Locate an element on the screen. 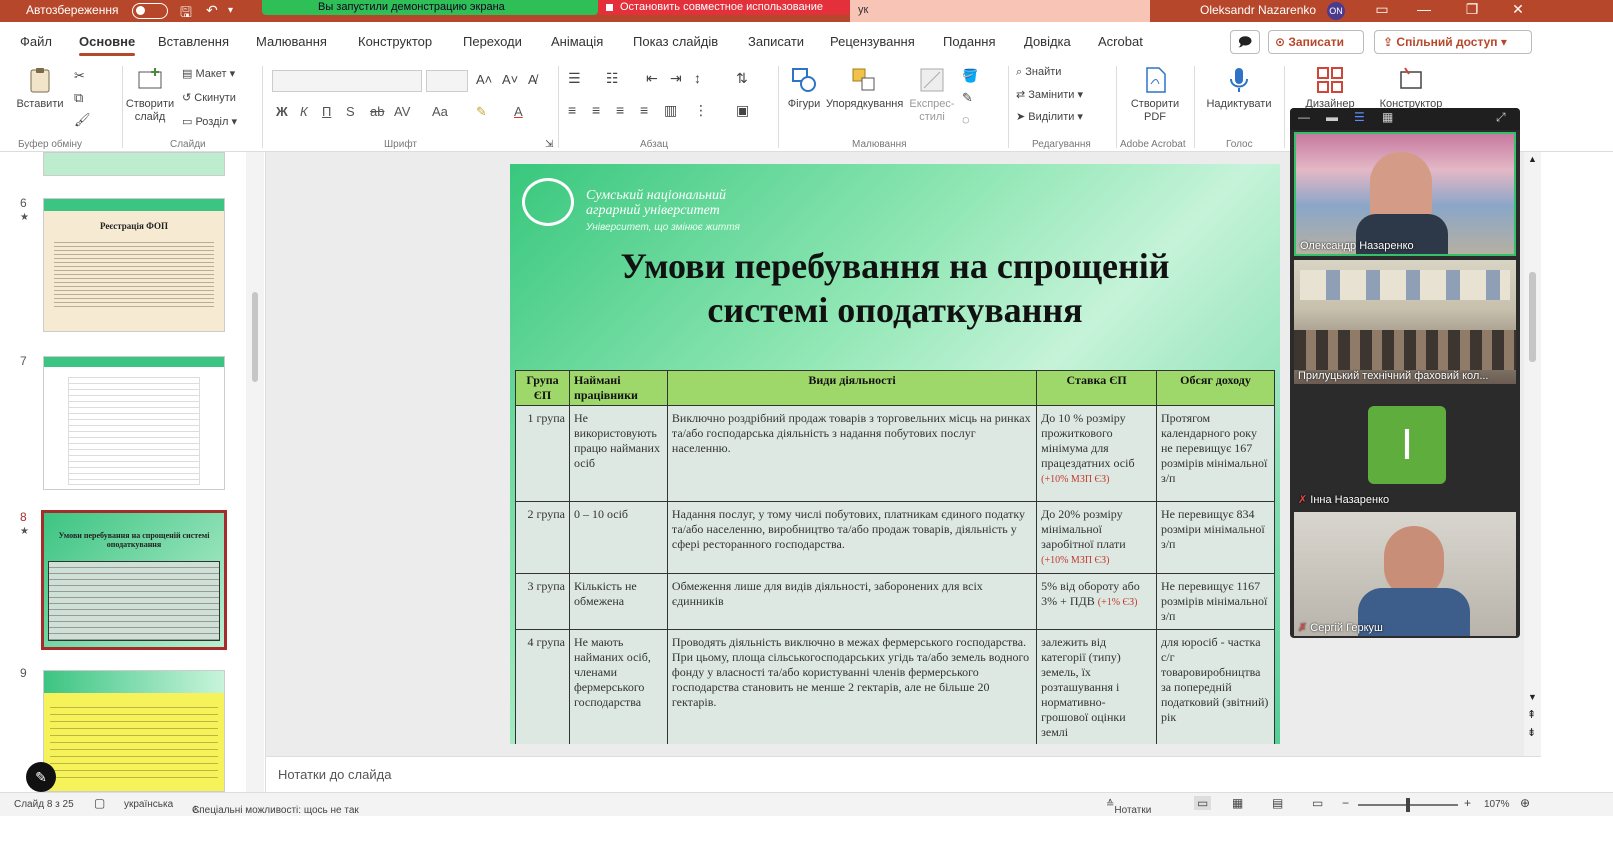  font-color-icon: A is located at coordinates (518, 111).